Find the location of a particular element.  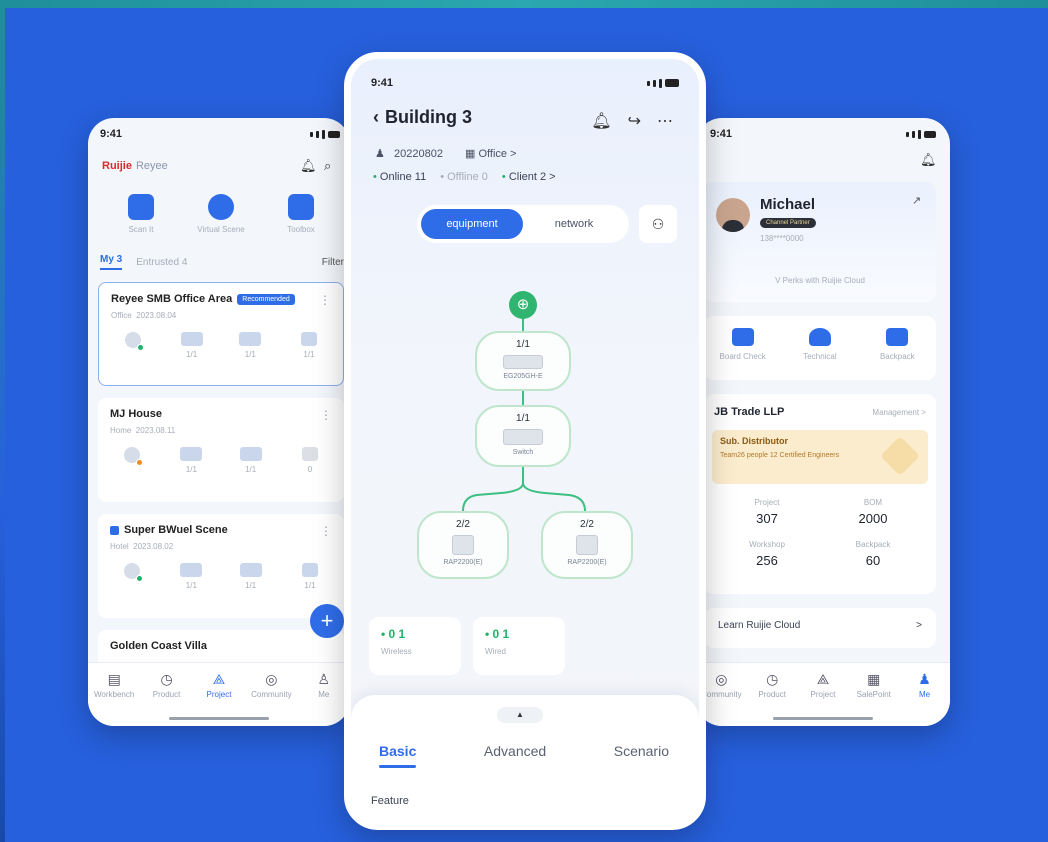

wired-stat-card: • 0 1 Wired is located at coordinates (519, 646).